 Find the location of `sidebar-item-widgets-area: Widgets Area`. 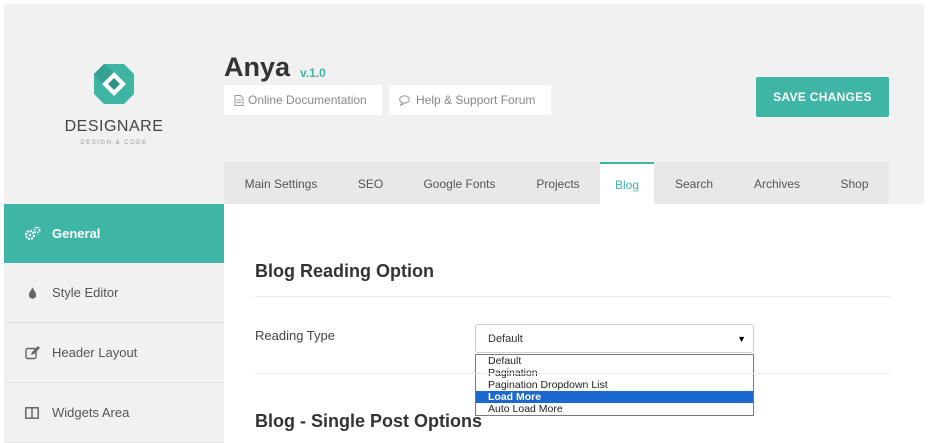

sidebar-item-widgets-area: Widgets Area is located at coordinates (114, 413).